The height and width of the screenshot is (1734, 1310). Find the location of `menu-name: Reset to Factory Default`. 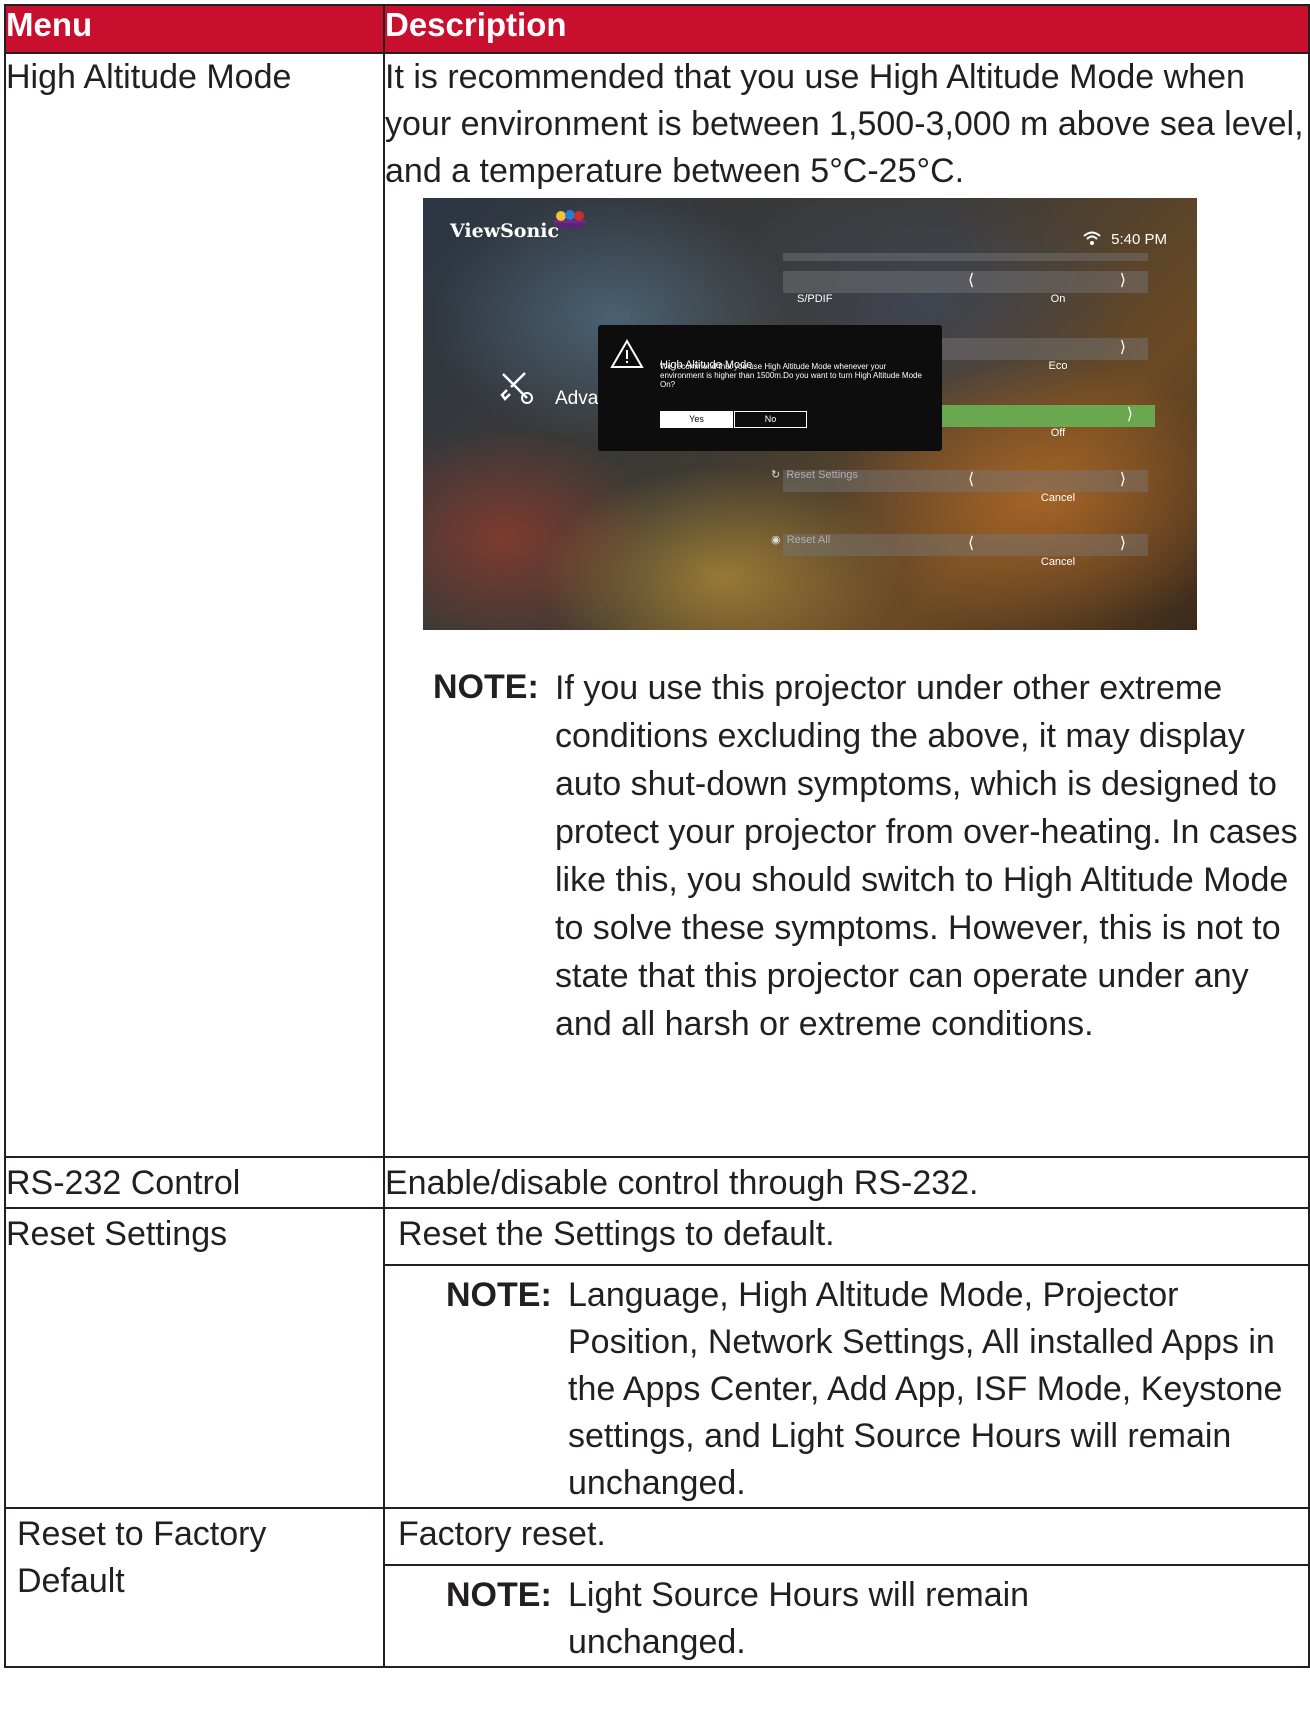

menu-name: Reset to Factory Default is located at coordinates (194, 1587).